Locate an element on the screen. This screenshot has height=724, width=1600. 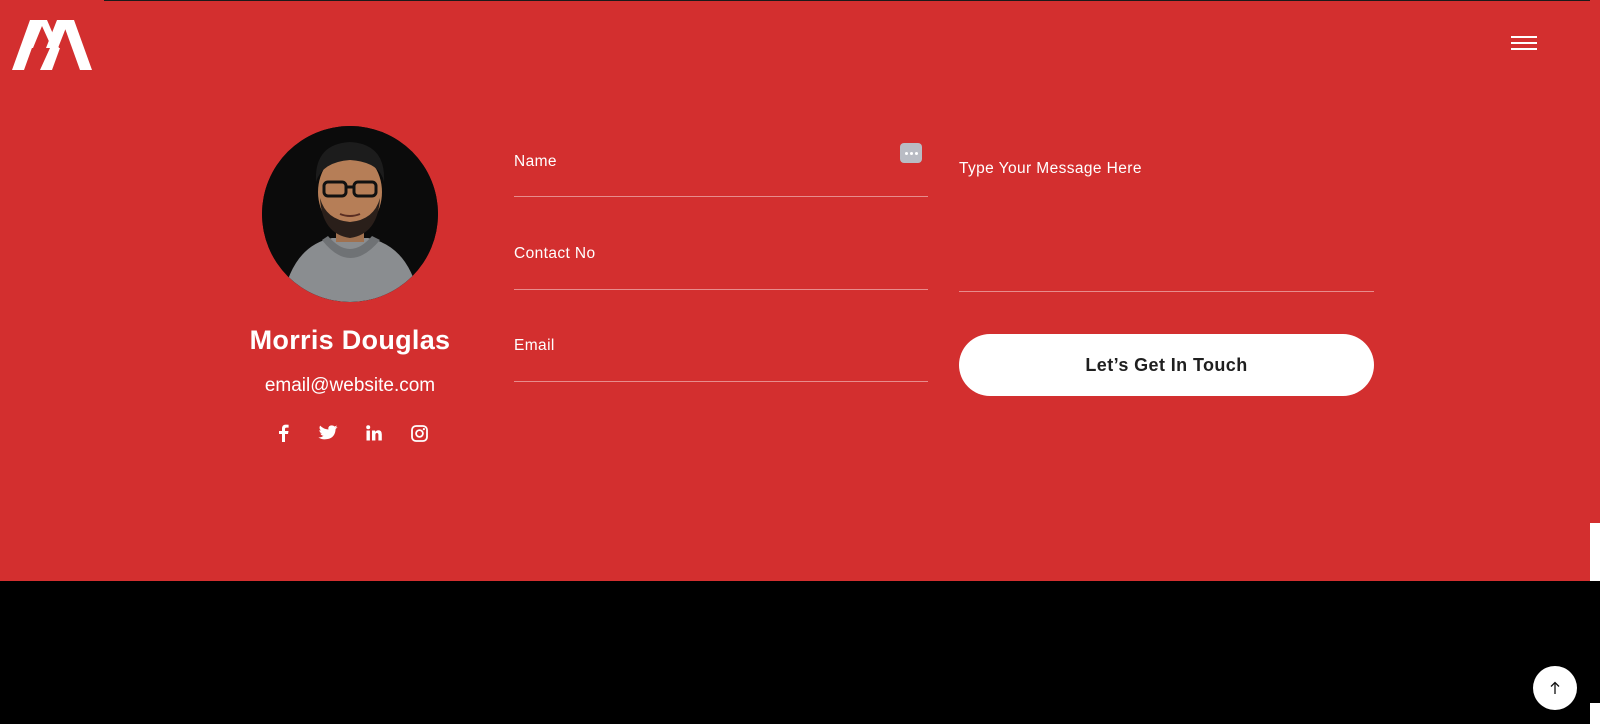
facebook-icon is located at coordinates (283, 433).